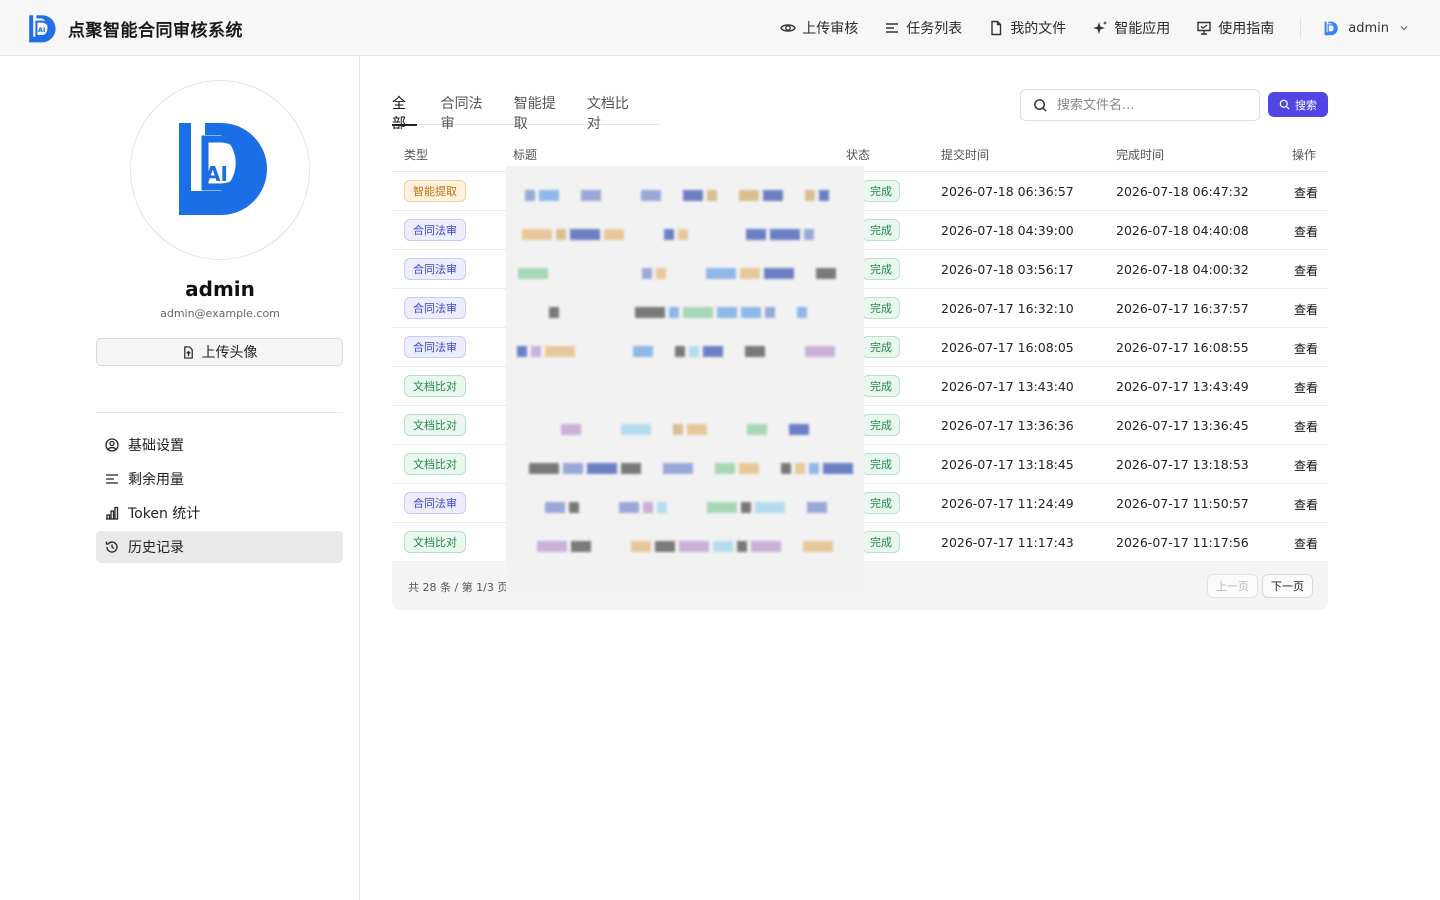 The height and width of the screenshot is (900, 1440). What do you see at coordinates (1366, 28) in the screenshot?
I see `user-menu: admin` at bounding box center [1366, 28].